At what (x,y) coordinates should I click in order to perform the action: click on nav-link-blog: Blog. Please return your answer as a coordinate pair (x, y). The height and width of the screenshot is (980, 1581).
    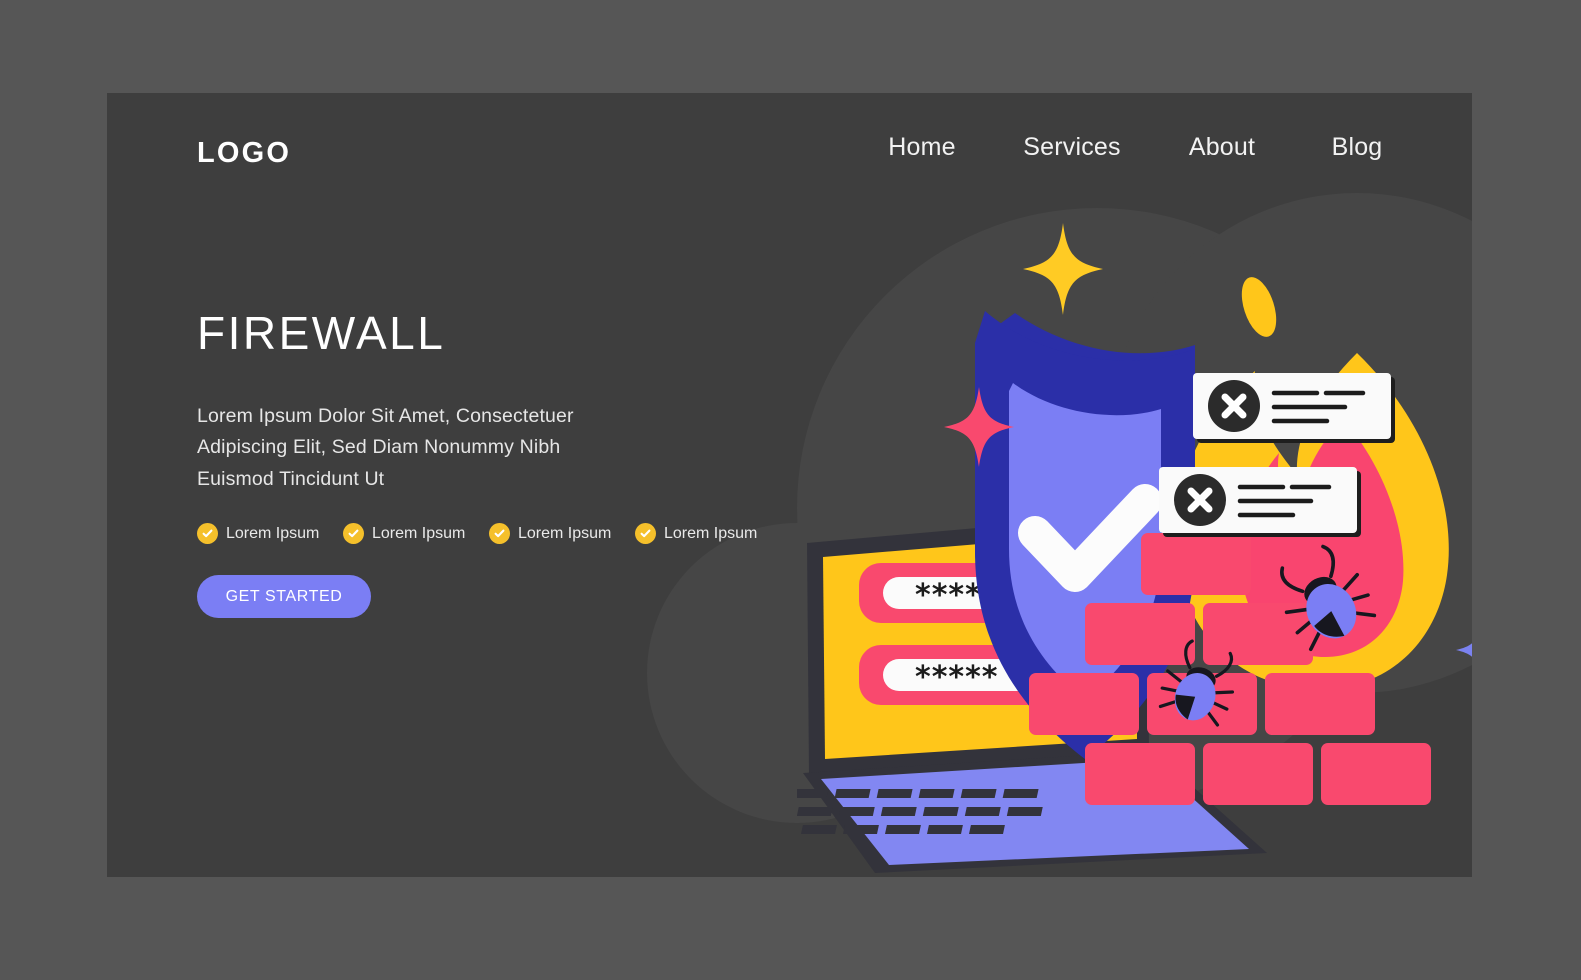
    Looking at the image, I should click on (1357, 147).